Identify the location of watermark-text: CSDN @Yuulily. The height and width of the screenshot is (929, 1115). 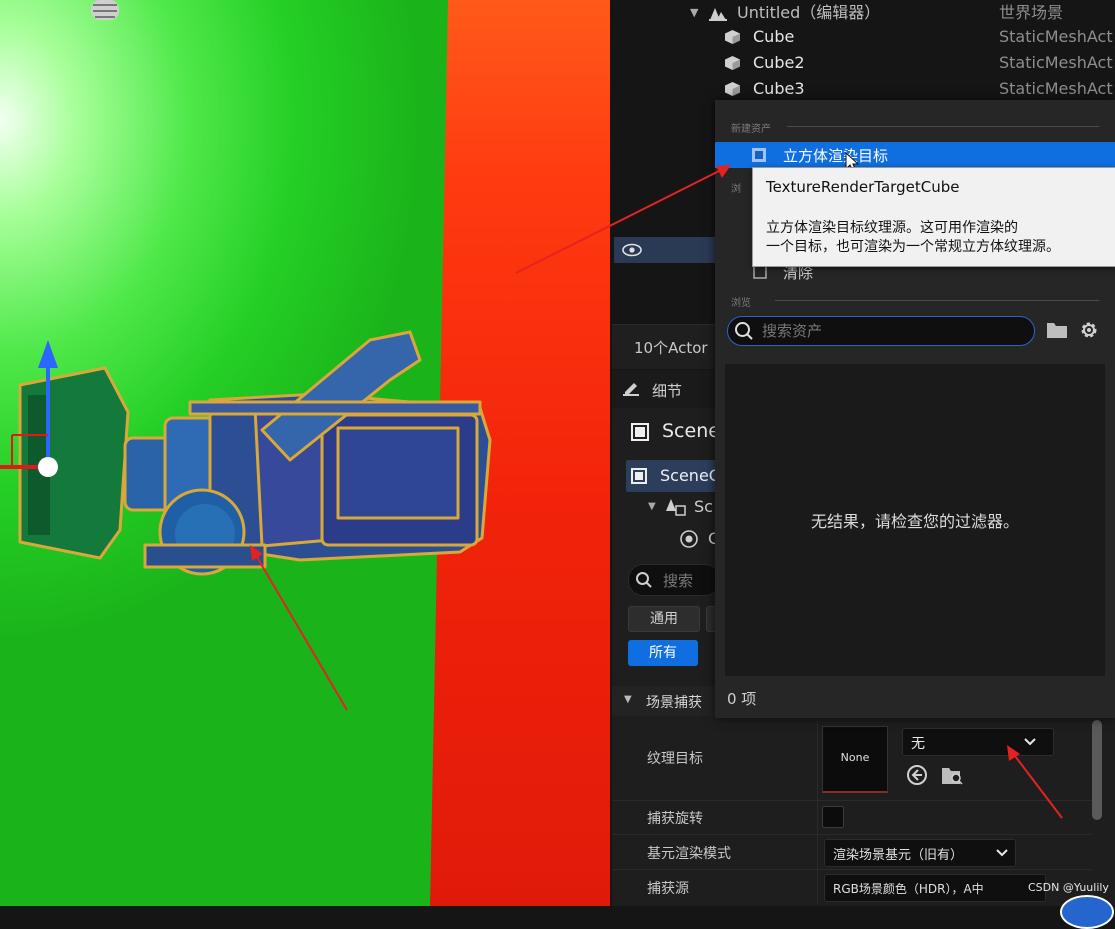
(1068, 887).